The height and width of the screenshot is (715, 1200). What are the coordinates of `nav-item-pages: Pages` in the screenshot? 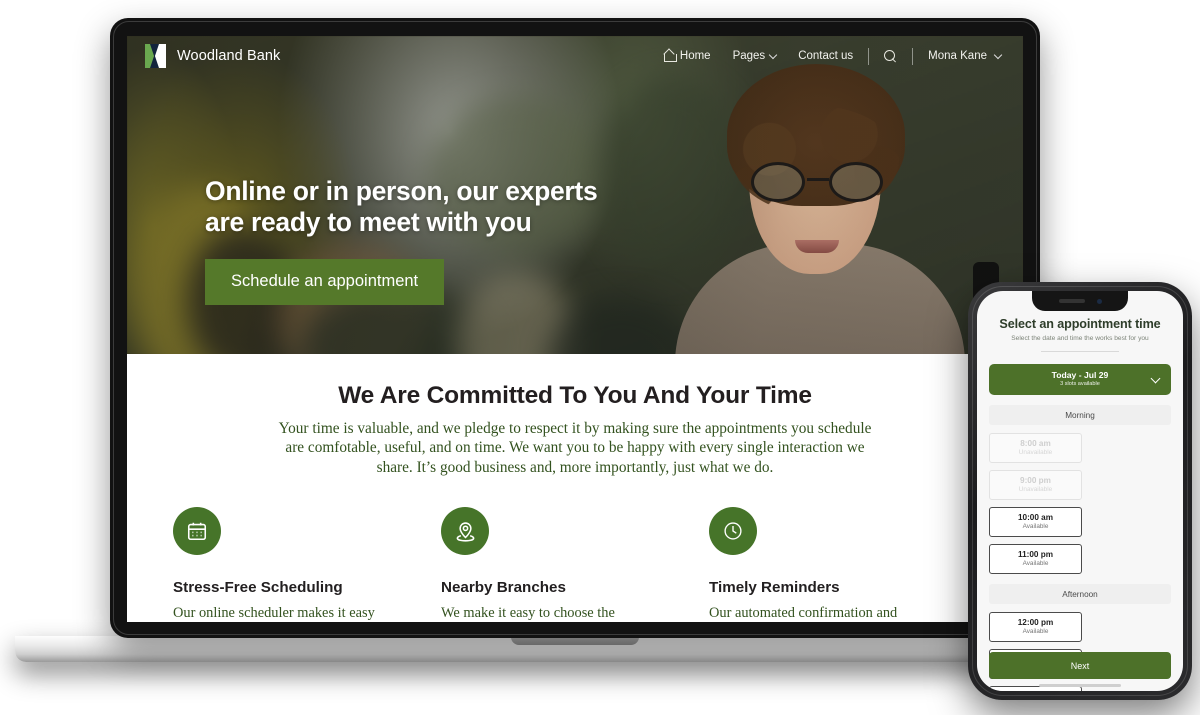 It's located at (755, 56).